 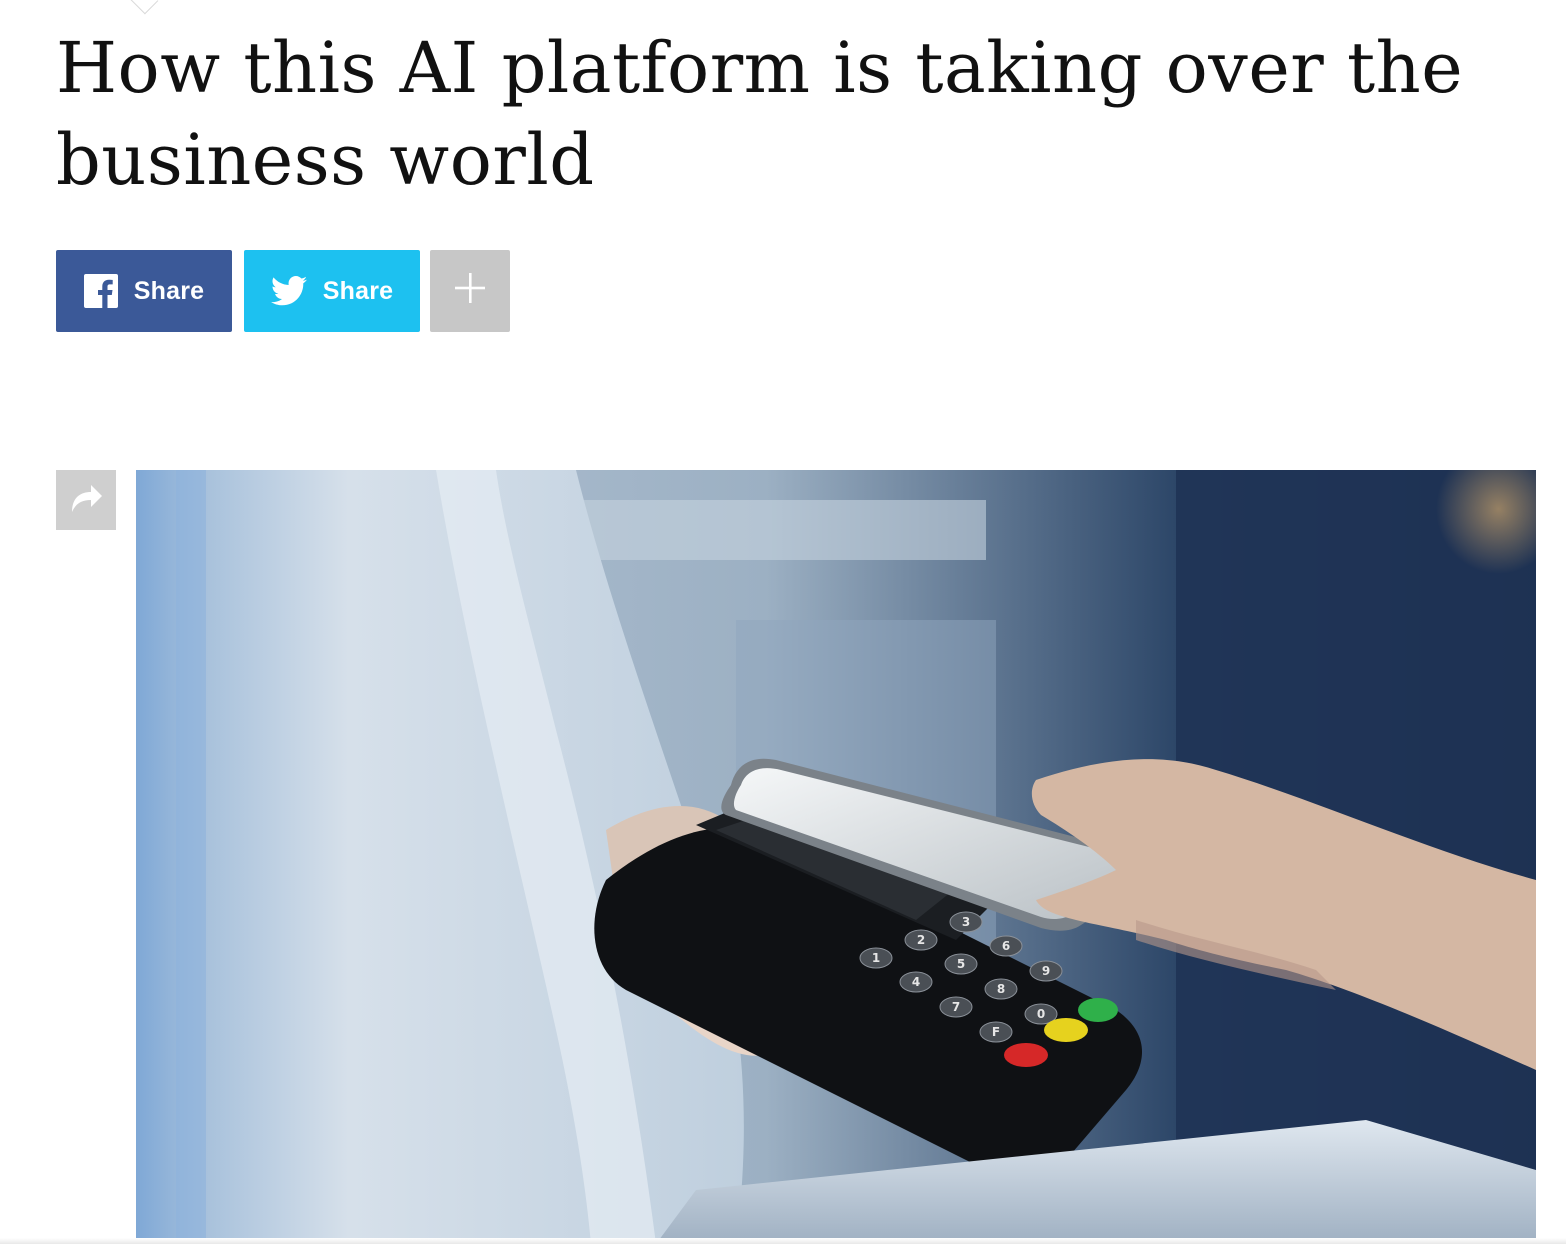 What do you see at coordinates (921, 940) in the screenshot?
I see `key-label: 2` at bounding box center [921, 940].